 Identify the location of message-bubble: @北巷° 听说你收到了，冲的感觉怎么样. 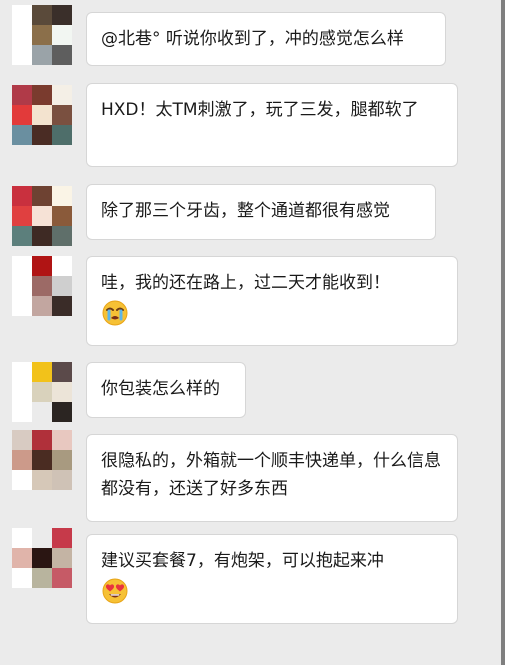
(266, 39).